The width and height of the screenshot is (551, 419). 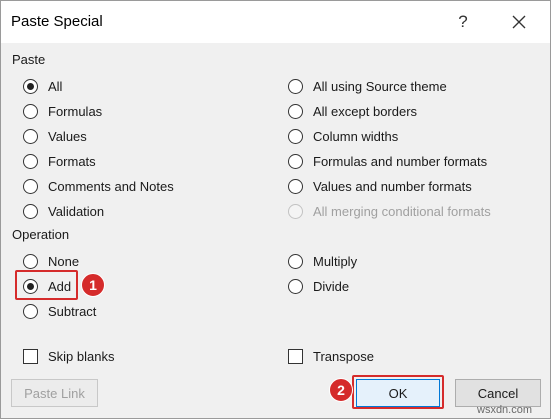 I want to click on radio-paste-formats: Formats, so click(x=59, y=161).